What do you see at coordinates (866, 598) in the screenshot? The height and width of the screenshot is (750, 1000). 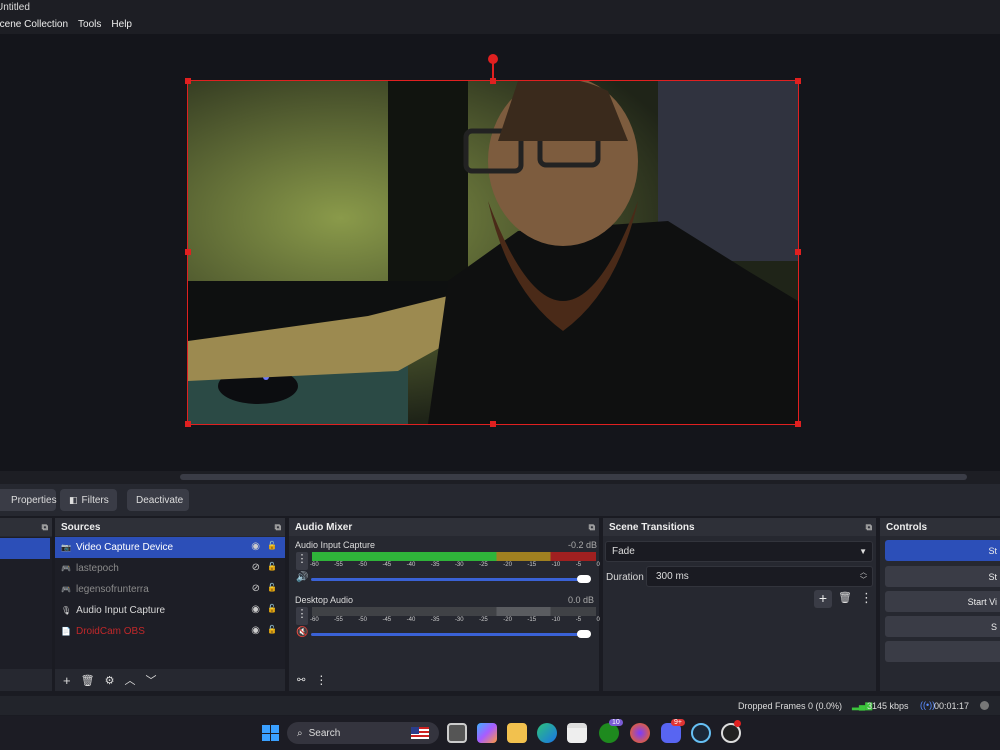 I see `transition-menu-icon: ⋮` at bounding box center [866, 598].